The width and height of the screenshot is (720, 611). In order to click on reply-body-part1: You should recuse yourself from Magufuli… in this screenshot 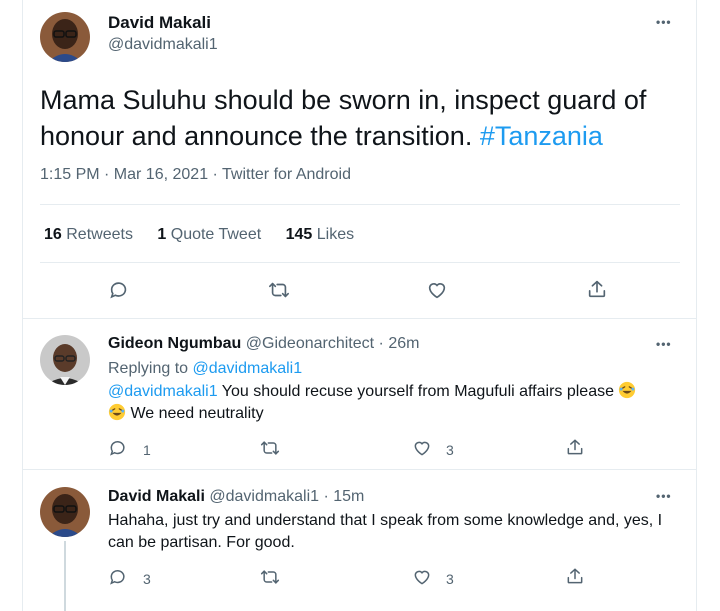, I will do `click(418, 391)`.